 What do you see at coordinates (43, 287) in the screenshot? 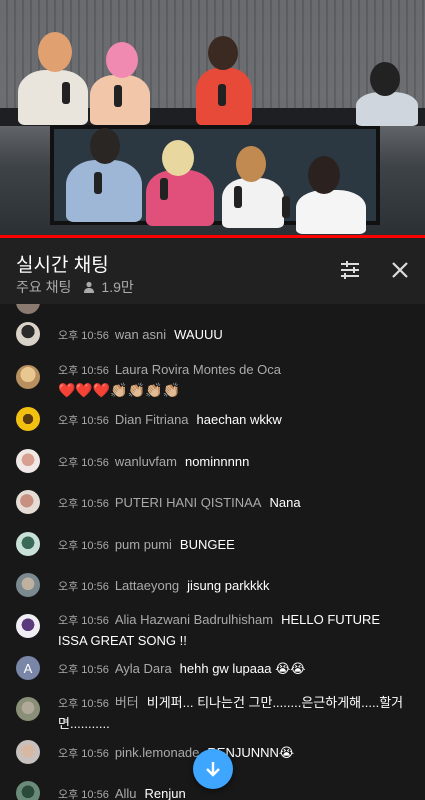
I see `chat-mode-dropdown: 주요 채팅` at bounding box center [43, 287].